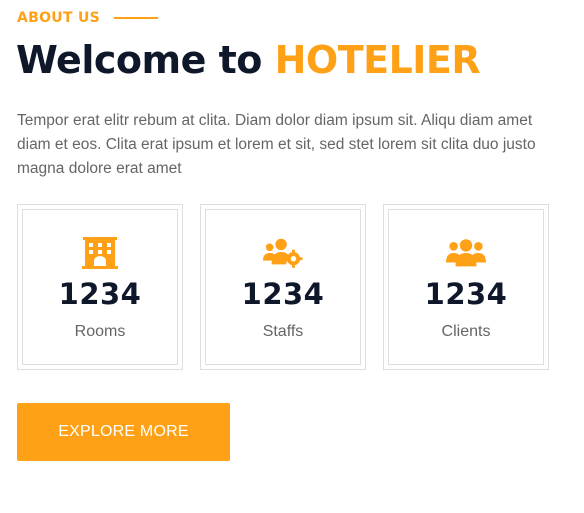  What do you see at coordinates (136, 18) in the screenshot?
I see `eyebrow-divider` at bounding box center [136, 18].